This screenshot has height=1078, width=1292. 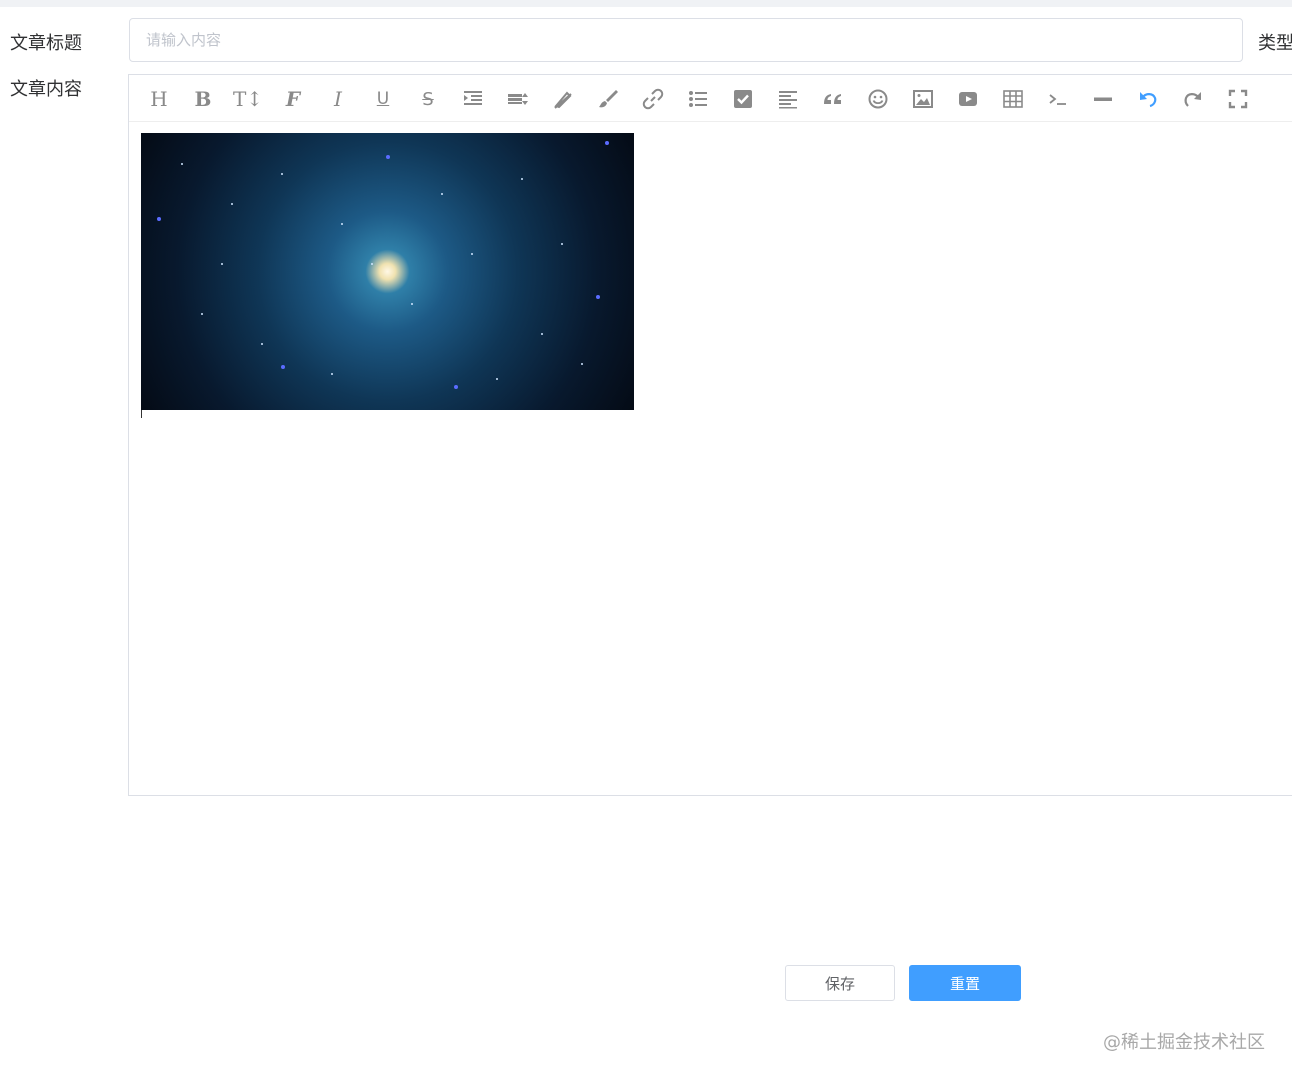 I want to click on redo-icon, so click(x=1193, y=99).